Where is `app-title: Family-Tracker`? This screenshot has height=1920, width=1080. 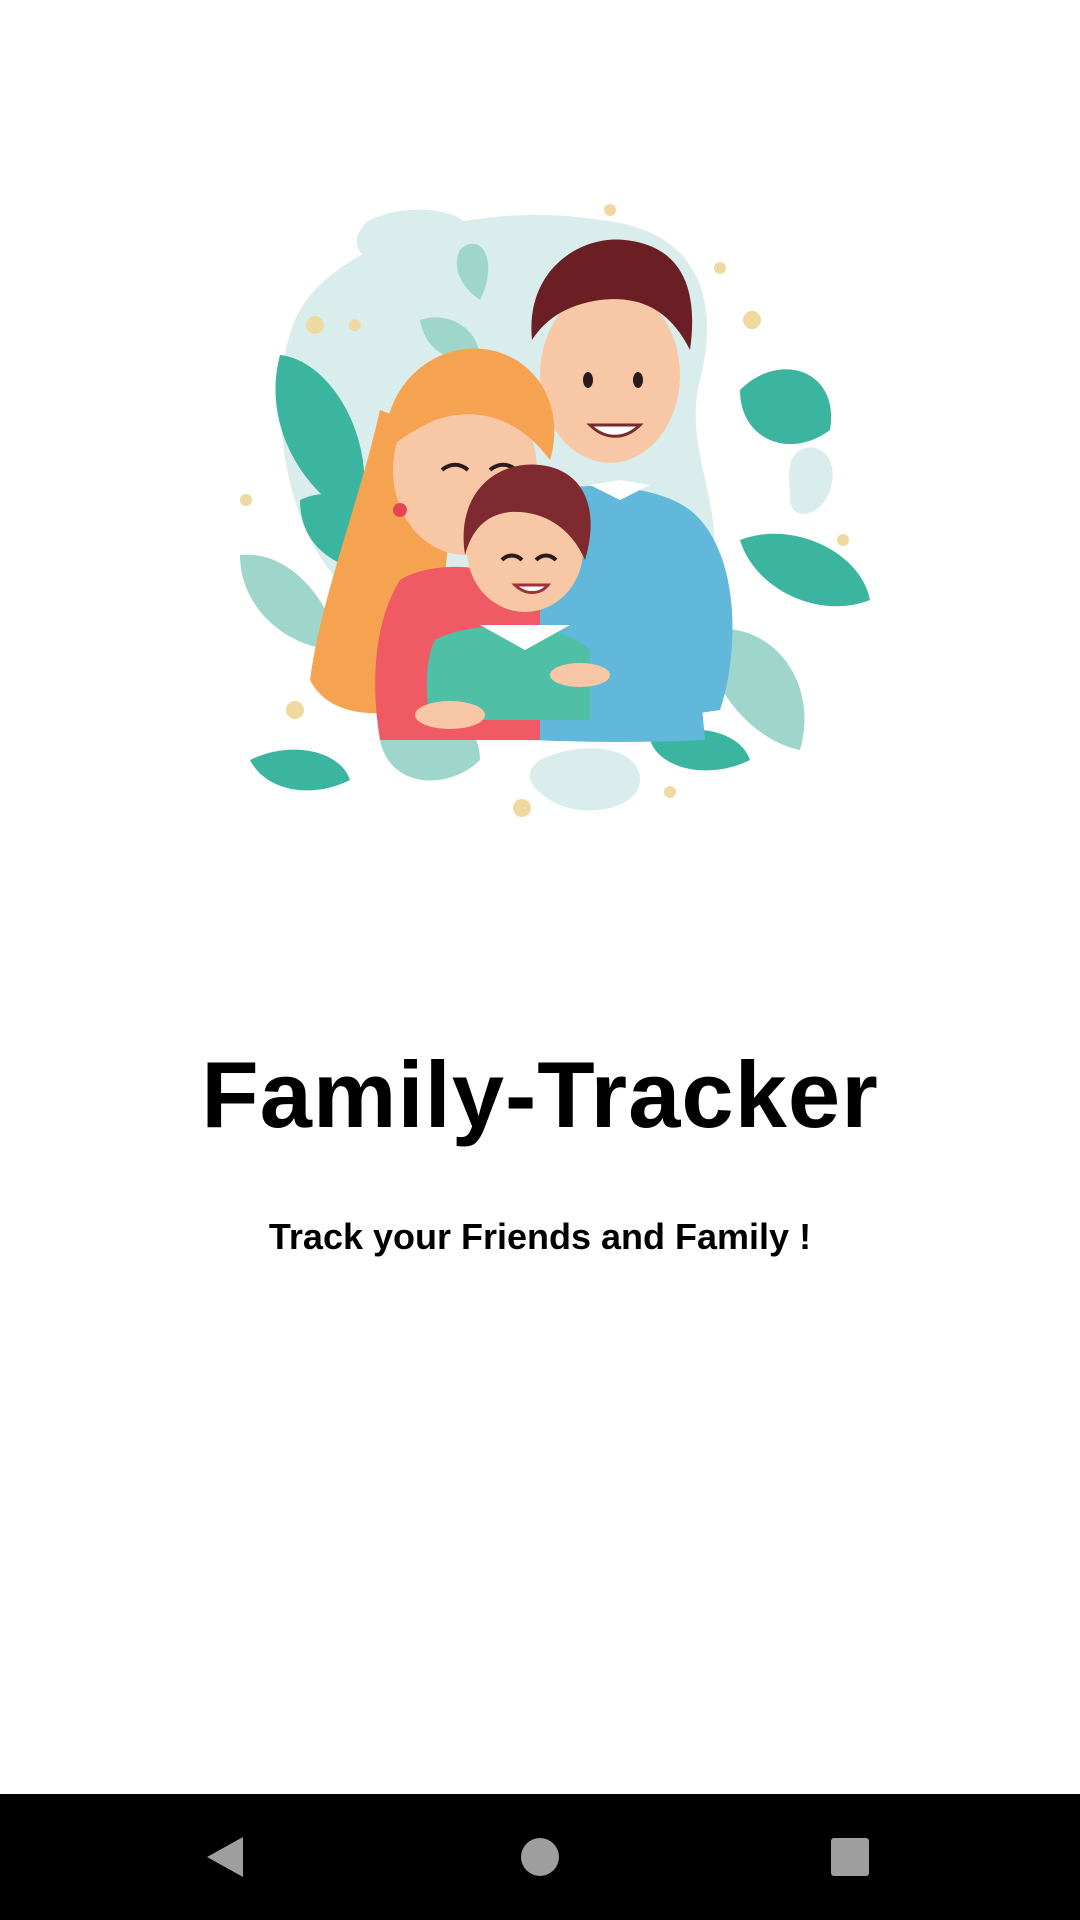 app-title: Family-Tracker is located at coordinates (540, 1094).